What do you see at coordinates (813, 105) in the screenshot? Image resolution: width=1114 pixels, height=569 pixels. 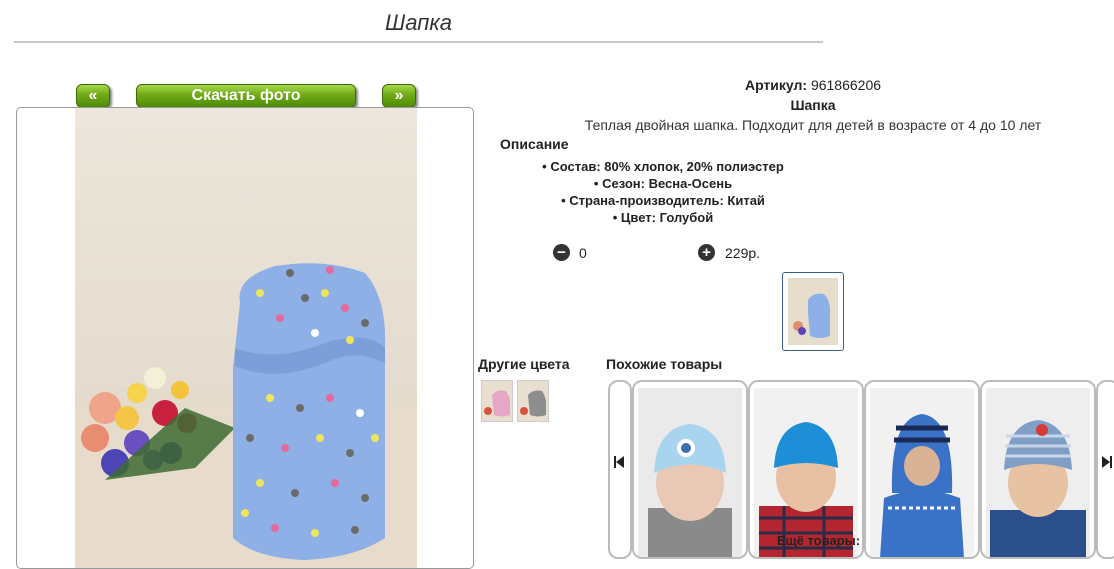 I see `product-name: Шапка` at bounding box center [813, 105].